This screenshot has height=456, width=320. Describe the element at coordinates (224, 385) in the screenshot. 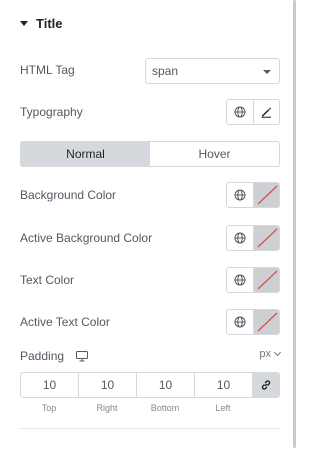

I see `padding-left-input` at that location.